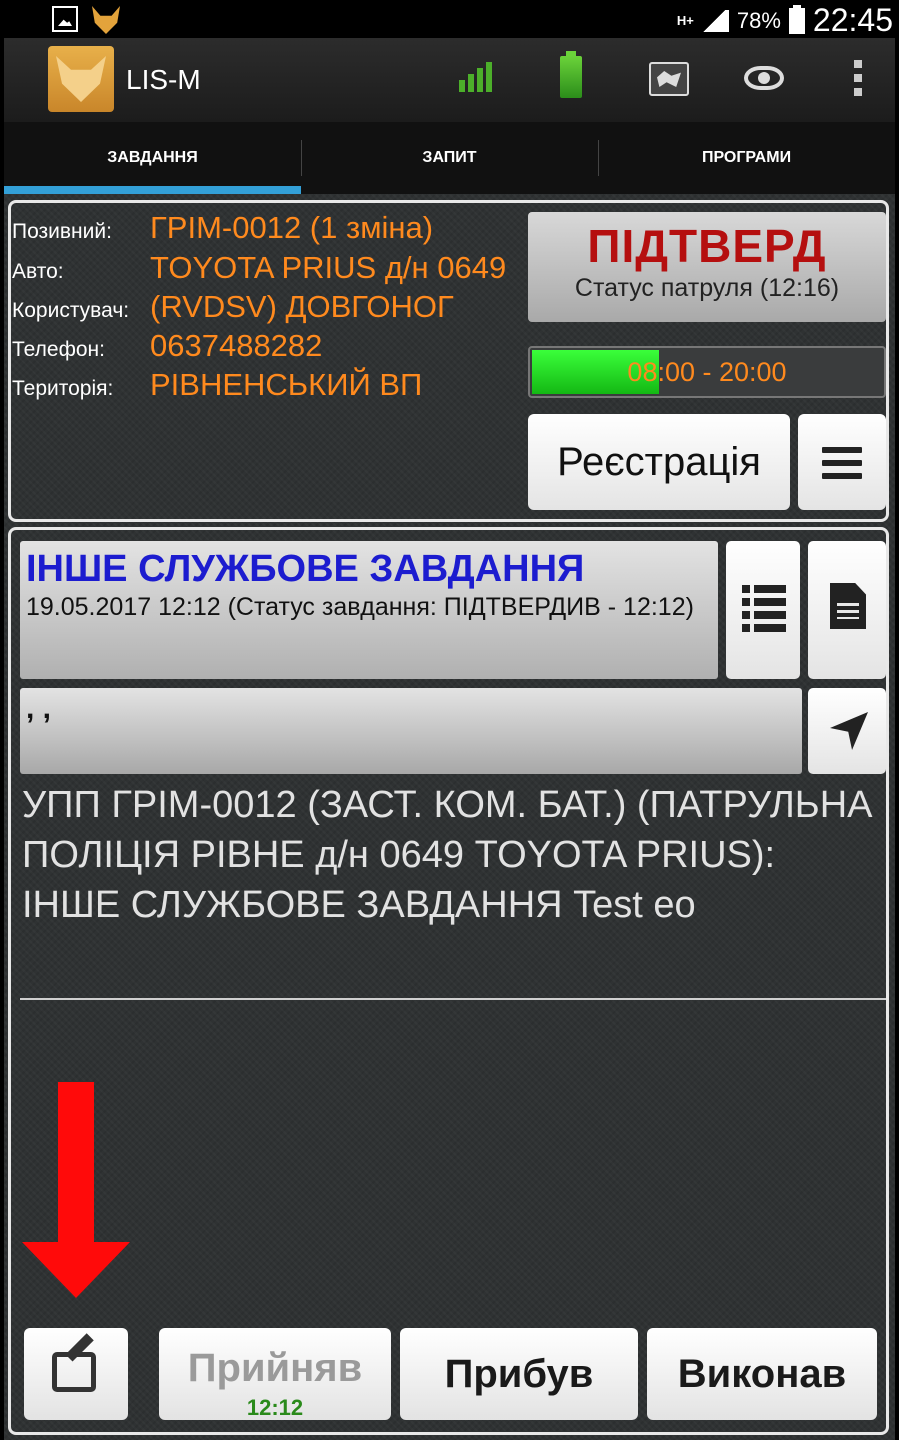  I want to click on action-bar: LIS-M, so click(449, 80).